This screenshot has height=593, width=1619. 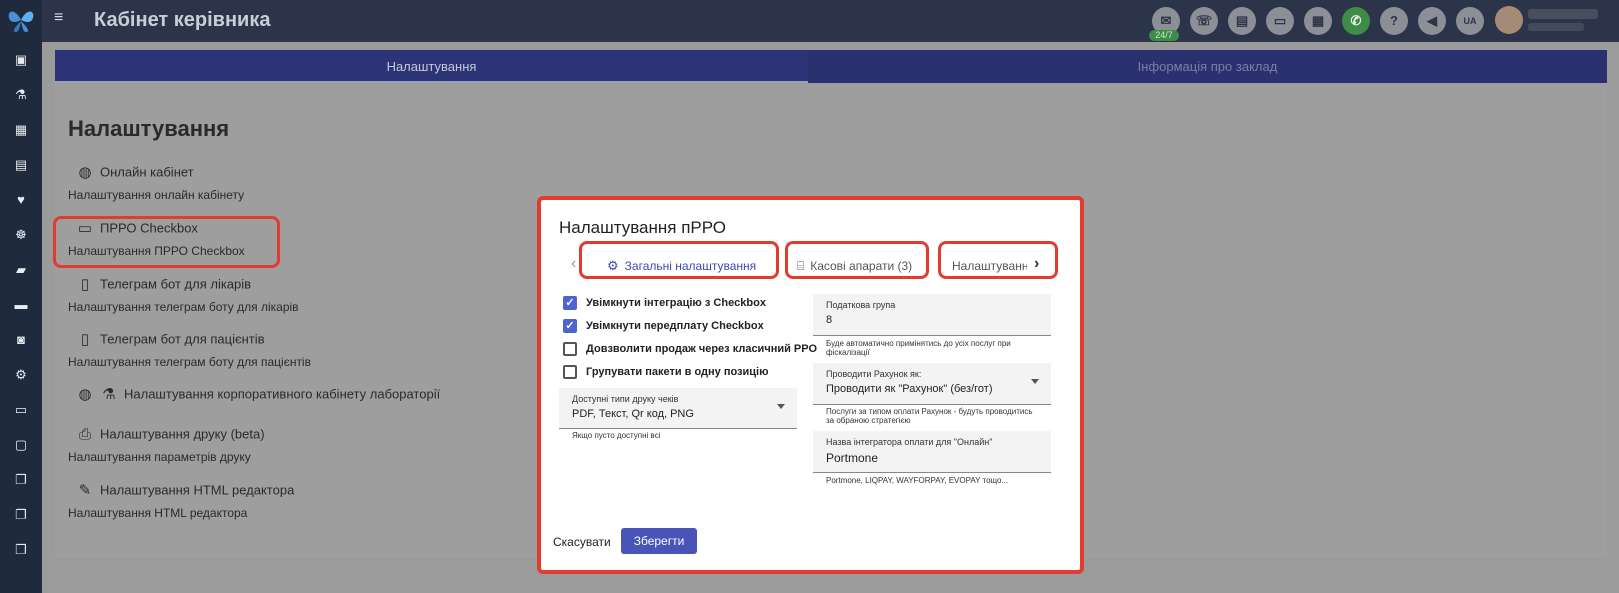 What do you see at coordinates (431, 66) in the screenshot?
I see `tab-settings: Налаштування` at bounding box center [431, 66].